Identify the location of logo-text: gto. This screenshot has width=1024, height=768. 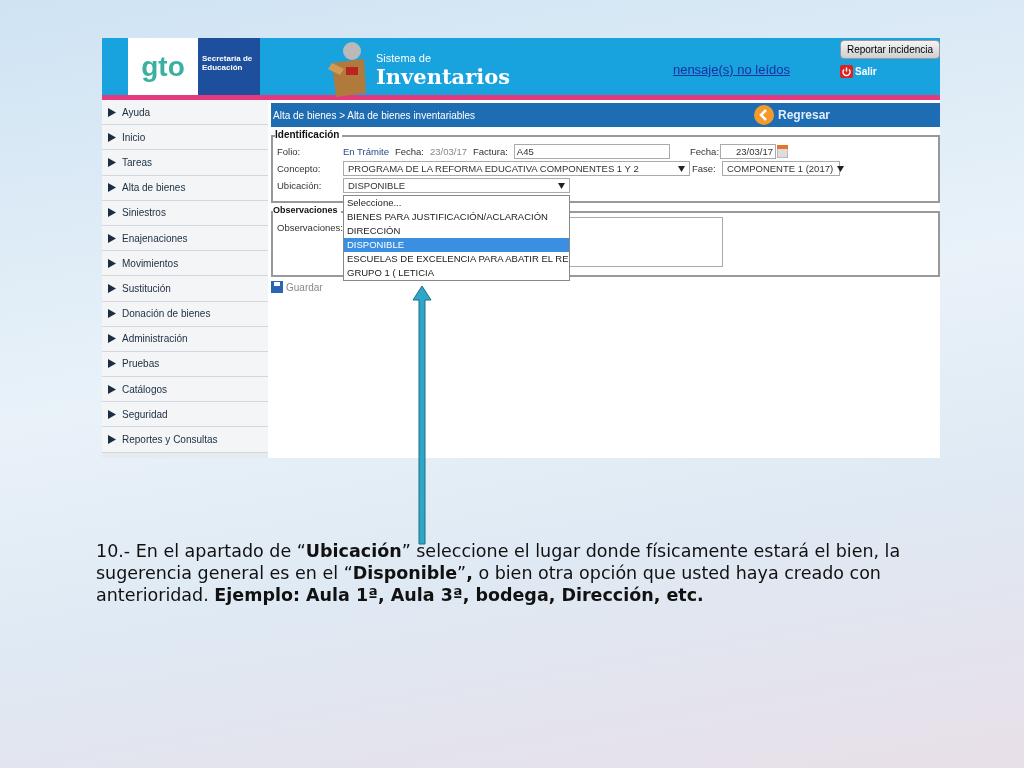
(163, 66).